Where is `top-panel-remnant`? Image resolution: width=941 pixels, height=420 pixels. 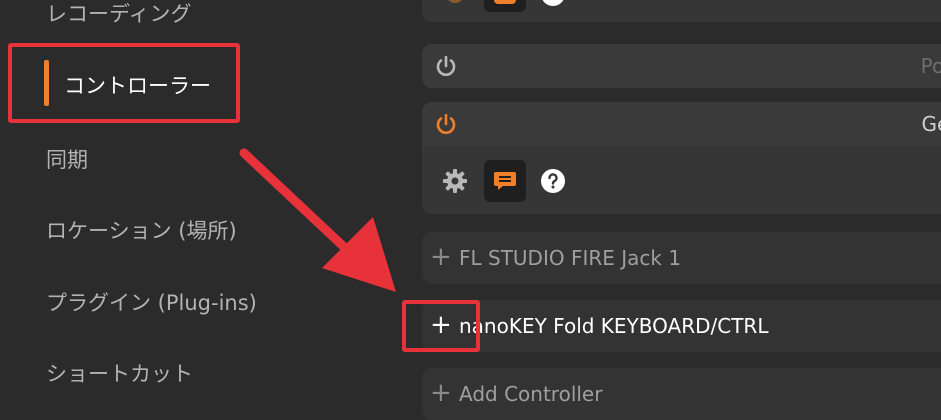
top-panel-remnant is located at coordinates (681, 11).